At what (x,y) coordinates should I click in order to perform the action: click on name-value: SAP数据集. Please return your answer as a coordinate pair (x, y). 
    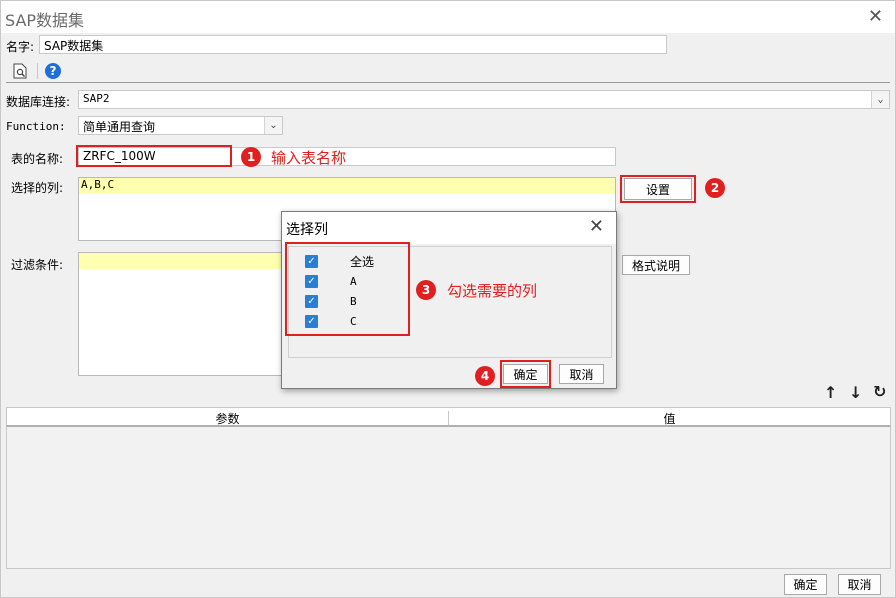
    Looking at the image, I should click on (74, 46).